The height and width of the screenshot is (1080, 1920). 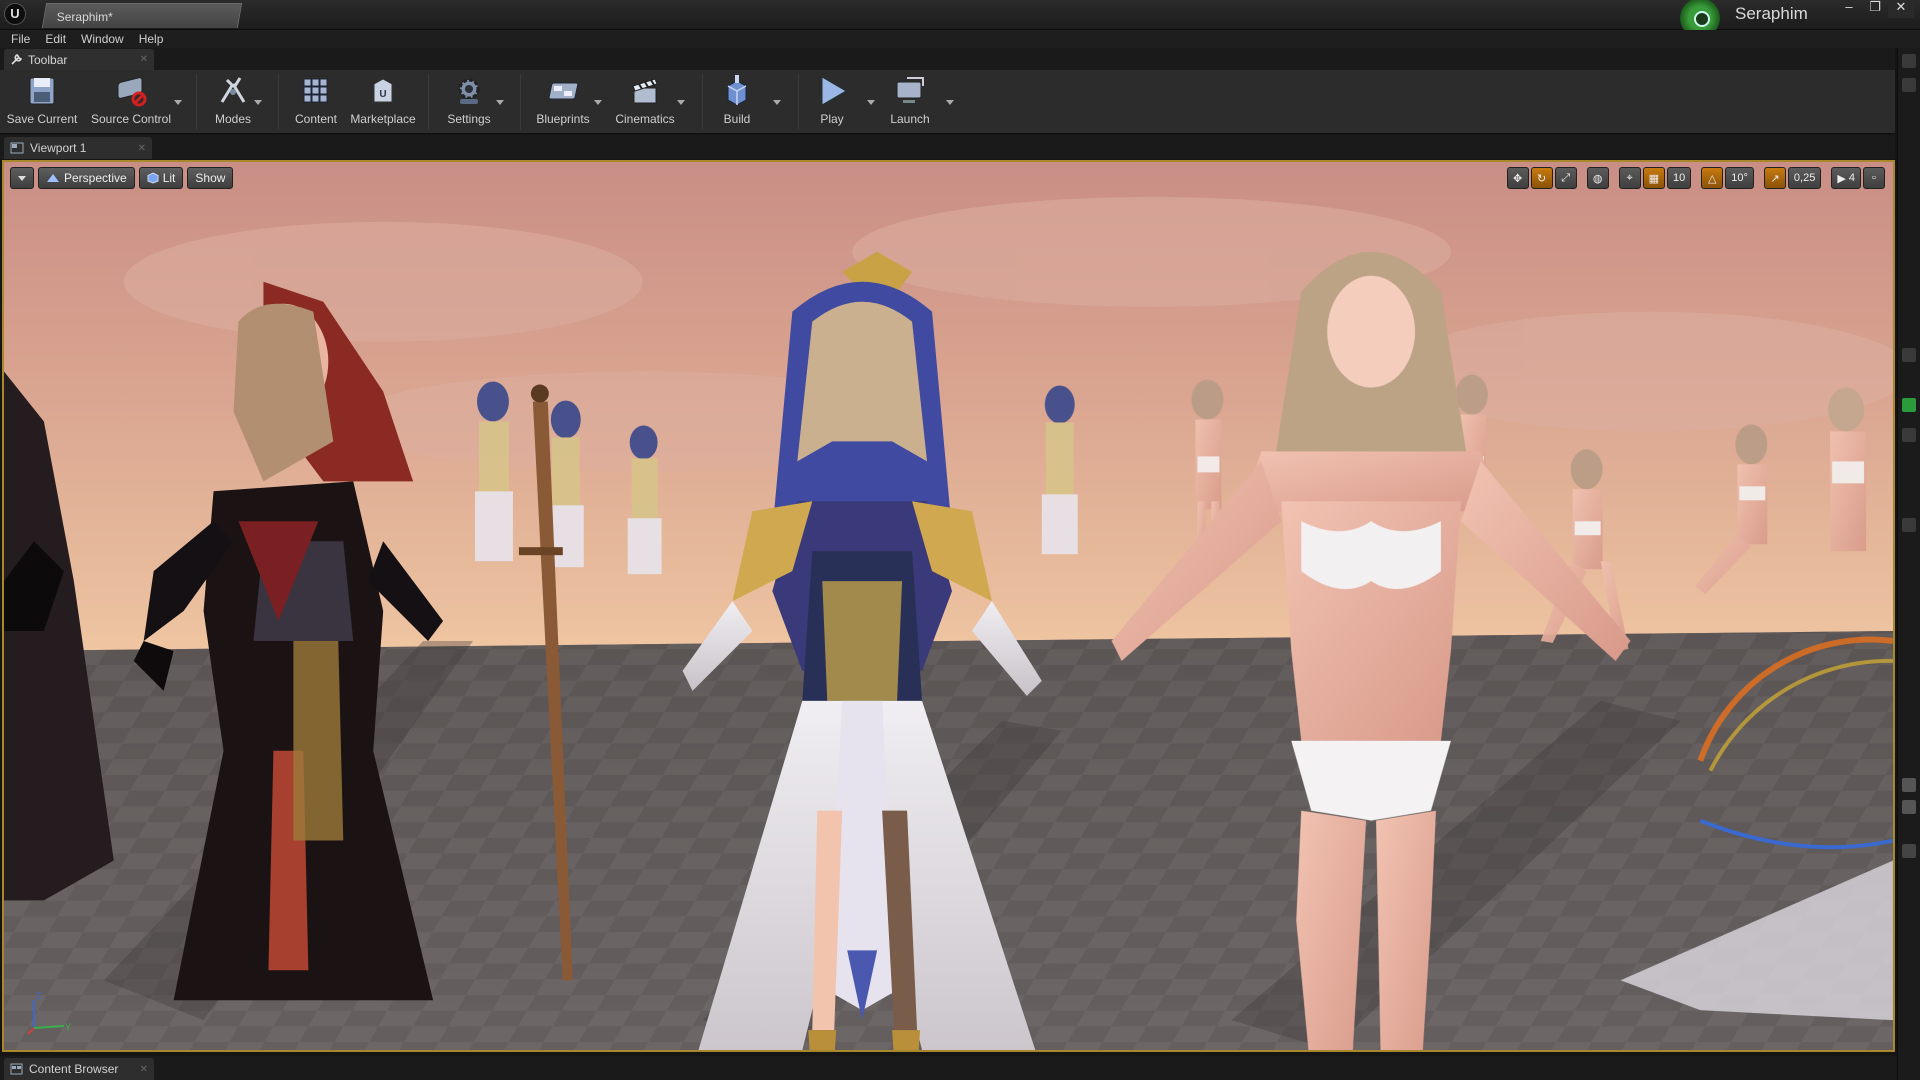 I want to click on camera-speed-button: ▶ 4, so click(x=1846, y=178).